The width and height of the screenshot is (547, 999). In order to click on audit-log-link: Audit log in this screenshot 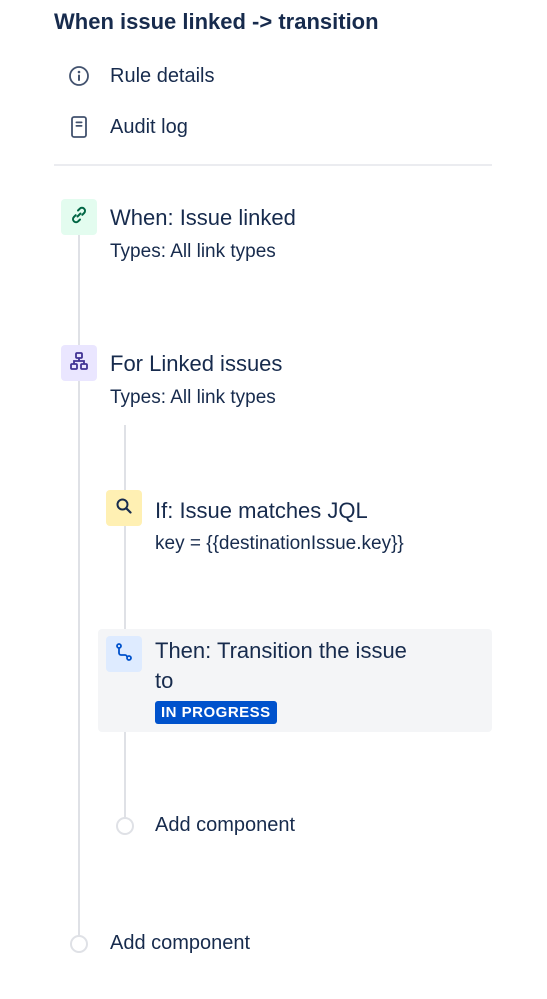, I will do `click(127, 127)`.